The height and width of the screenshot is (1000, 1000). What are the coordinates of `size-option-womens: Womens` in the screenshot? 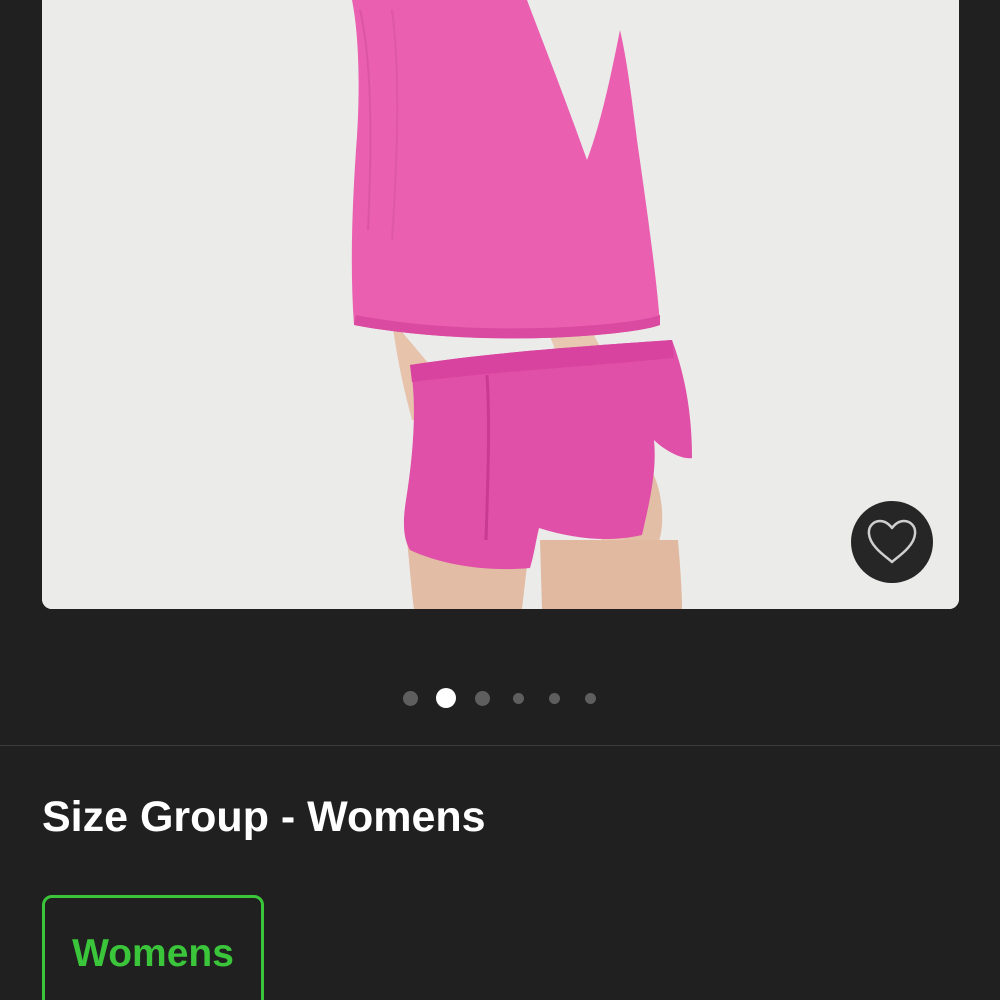 It's located at (153, 947).